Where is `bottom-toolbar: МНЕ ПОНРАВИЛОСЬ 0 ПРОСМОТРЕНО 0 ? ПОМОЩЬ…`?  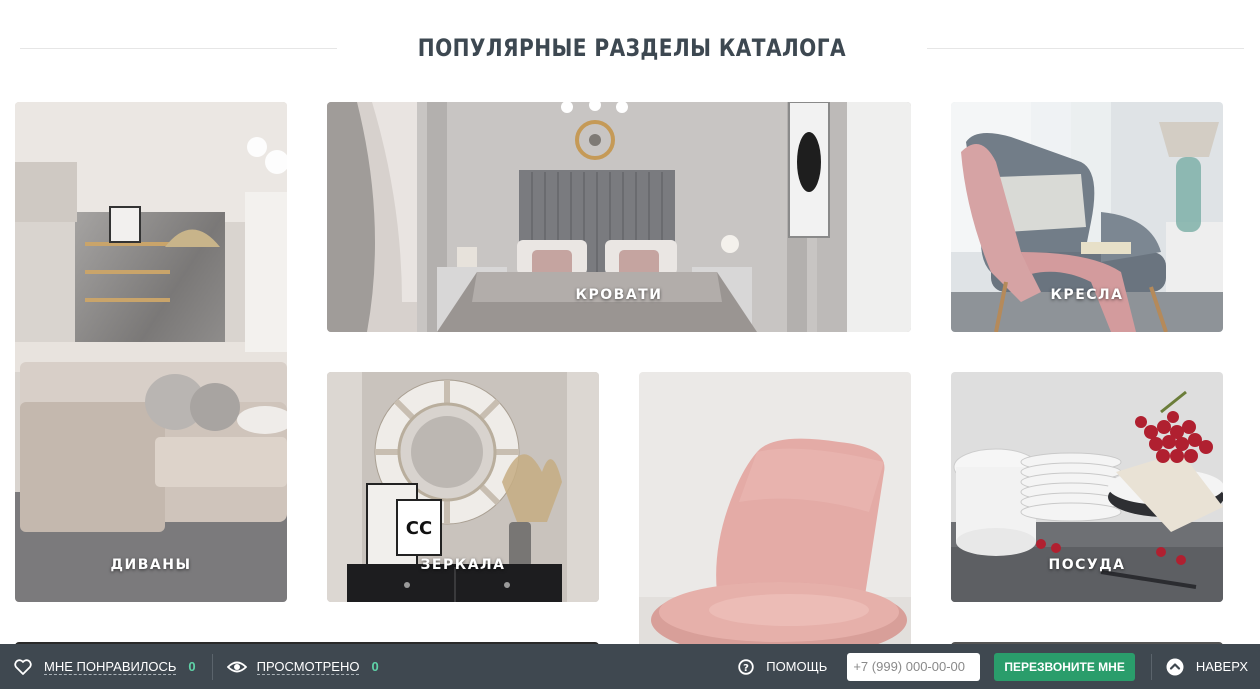 bottom-toolbar: МНЕ ПОНРАВИЛОСЬ 0 ПРОСМОТРЕНО 0 ? ПОМОЩЬ… is located at coordinates (630, 666).